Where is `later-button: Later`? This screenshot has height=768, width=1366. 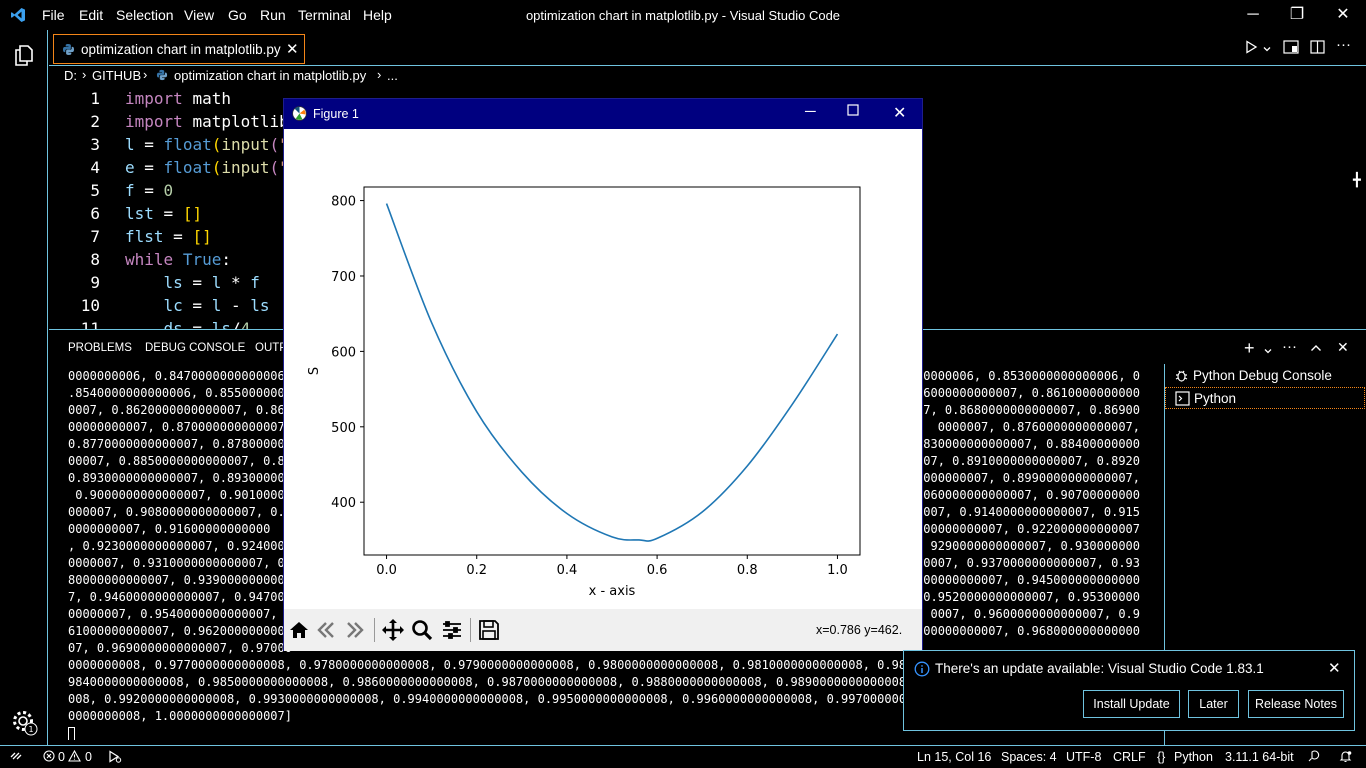
later-button: Later is located at coordinates (1213, 704).